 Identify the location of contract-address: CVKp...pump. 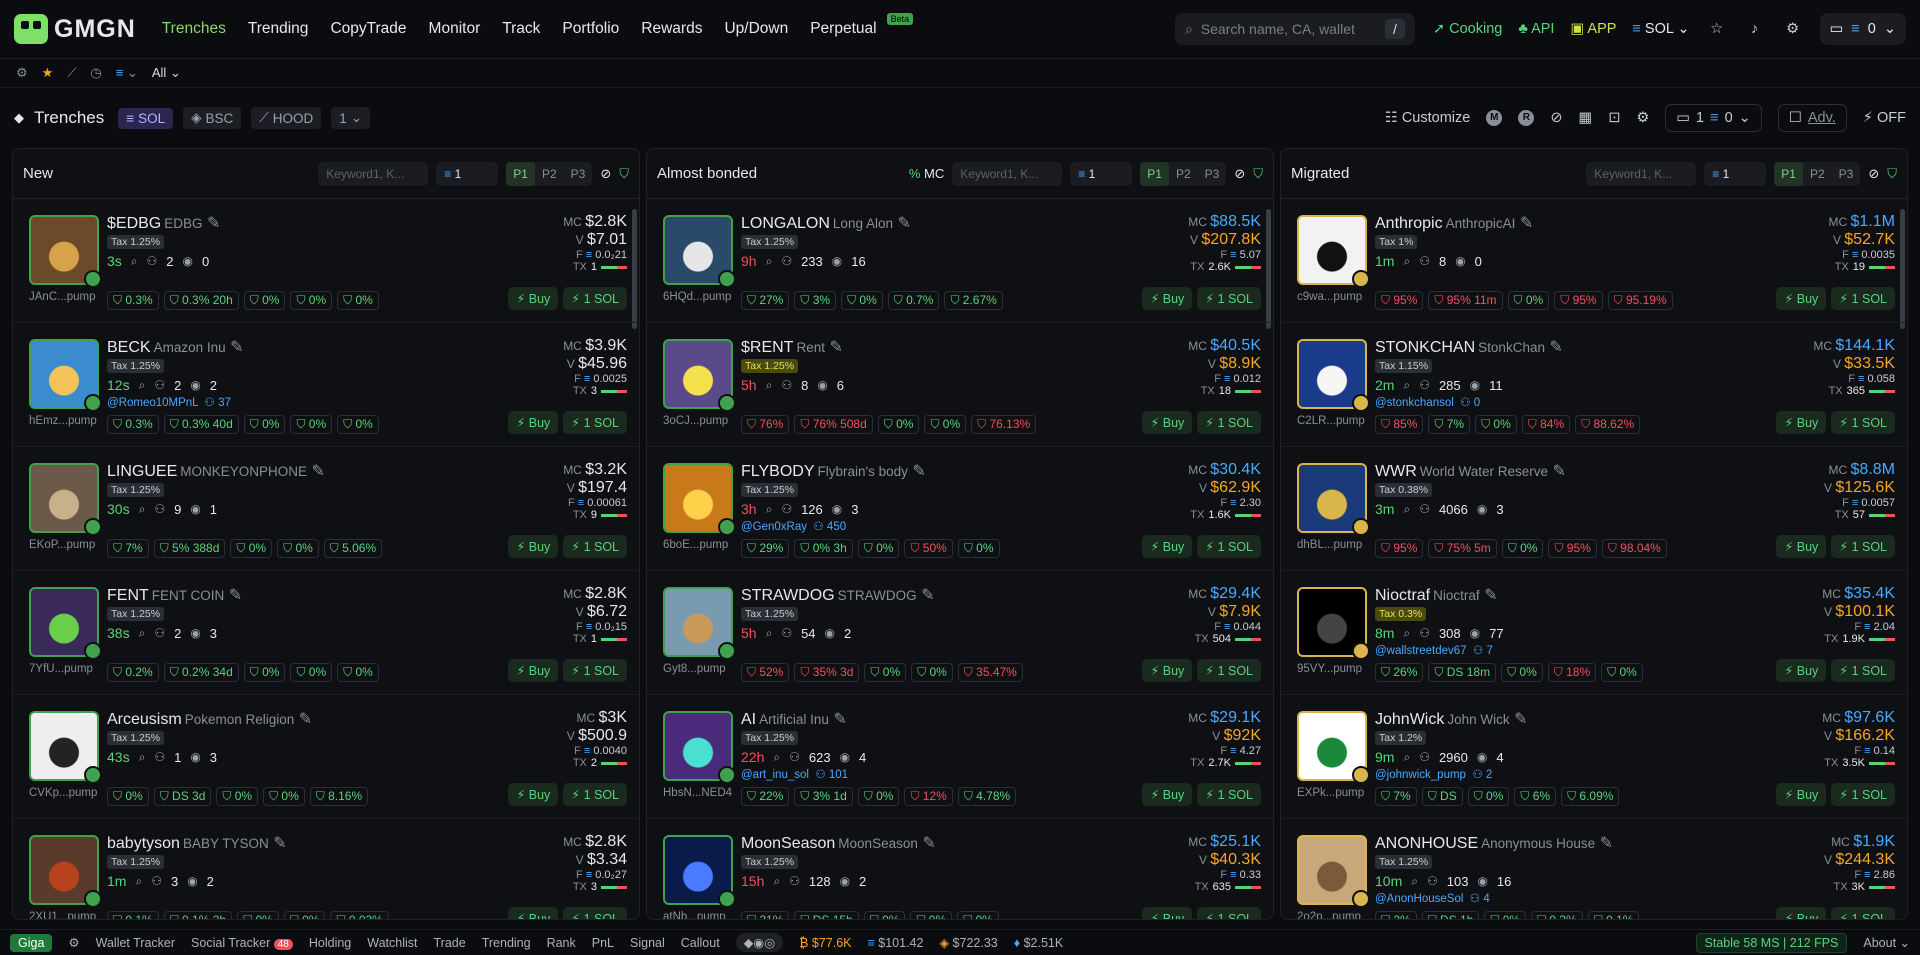
(69, 793).